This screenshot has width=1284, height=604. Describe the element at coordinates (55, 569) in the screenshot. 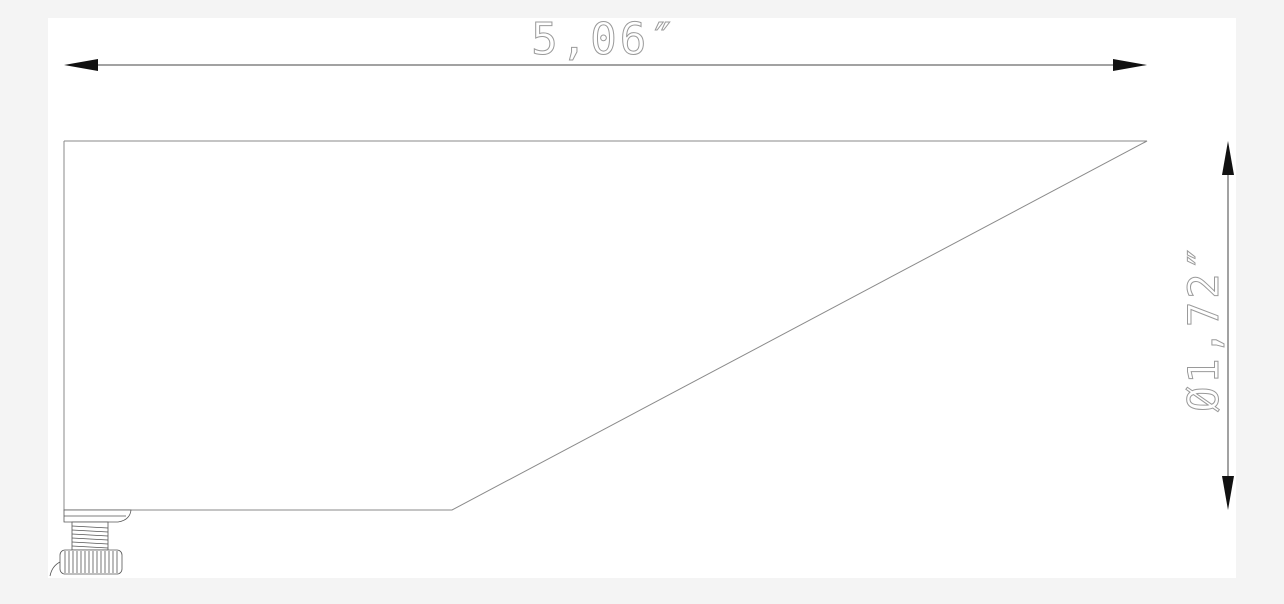

I see `leader-curve` at that location.